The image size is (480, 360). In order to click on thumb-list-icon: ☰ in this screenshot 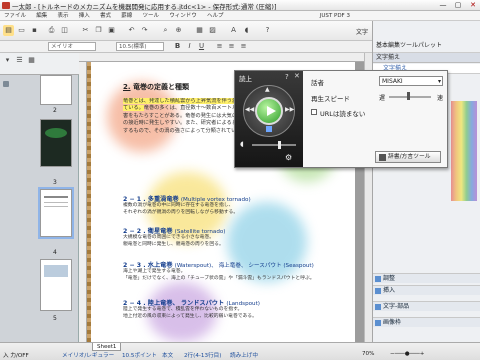, I will do `click(19, 60)`.